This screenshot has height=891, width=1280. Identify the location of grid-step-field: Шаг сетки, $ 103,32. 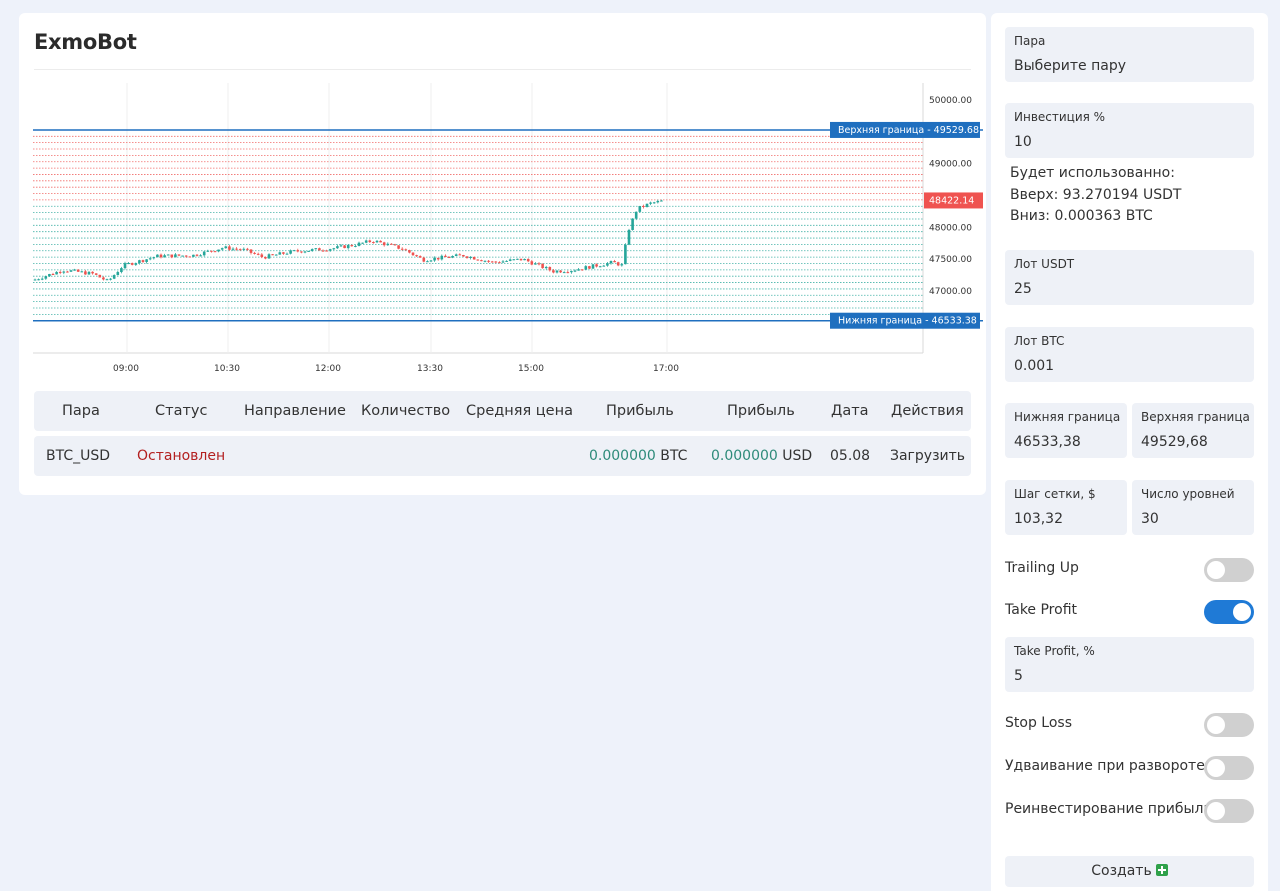
(1066, 507).